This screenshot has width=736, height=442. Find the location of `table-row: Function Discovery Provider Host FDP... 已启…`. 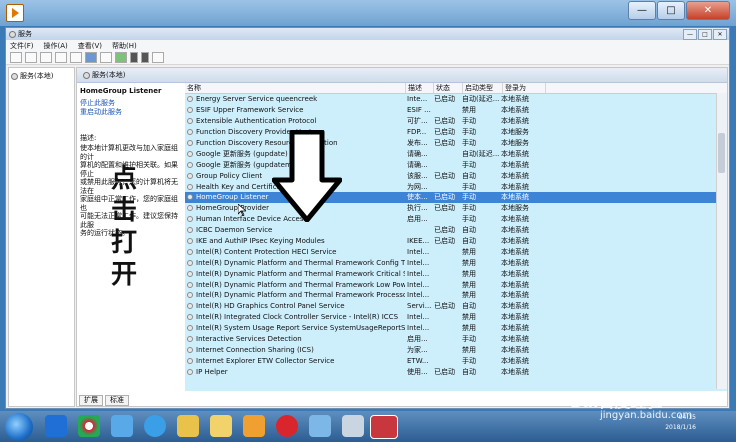

table-row: Function Discovery Provider Host FDP... 已启… is located at coordinates (456, 132).